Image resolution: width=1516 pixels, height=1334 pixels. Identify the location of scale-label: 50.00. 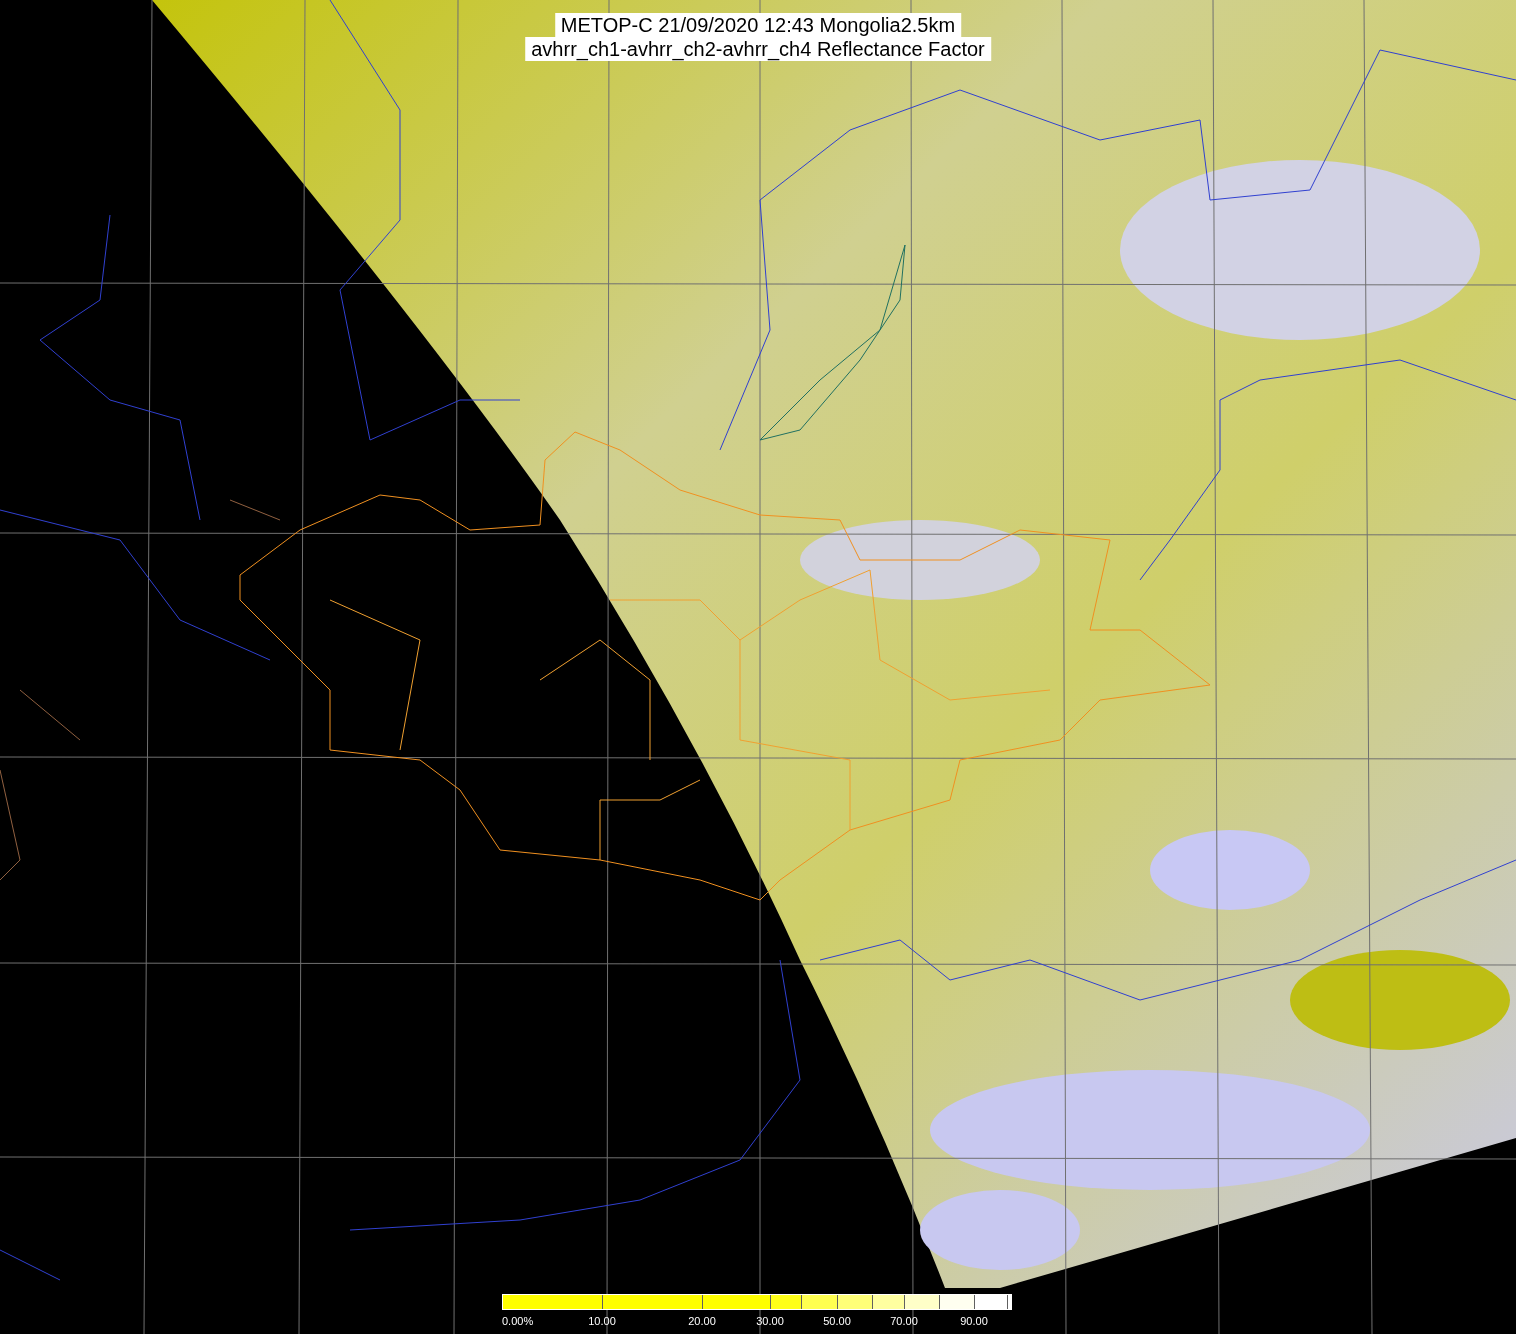
(837, 1321).